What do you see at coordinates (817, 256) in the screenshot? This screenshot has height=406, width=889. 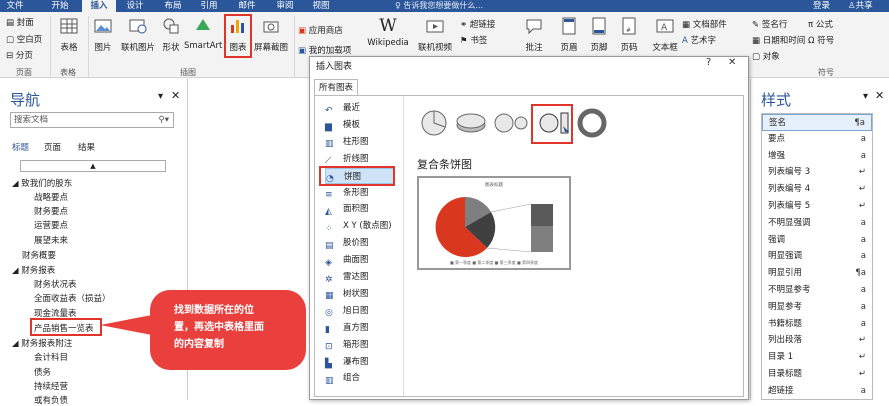 I see `style-item: 明显强调 a` at bounding box center [817, 256].